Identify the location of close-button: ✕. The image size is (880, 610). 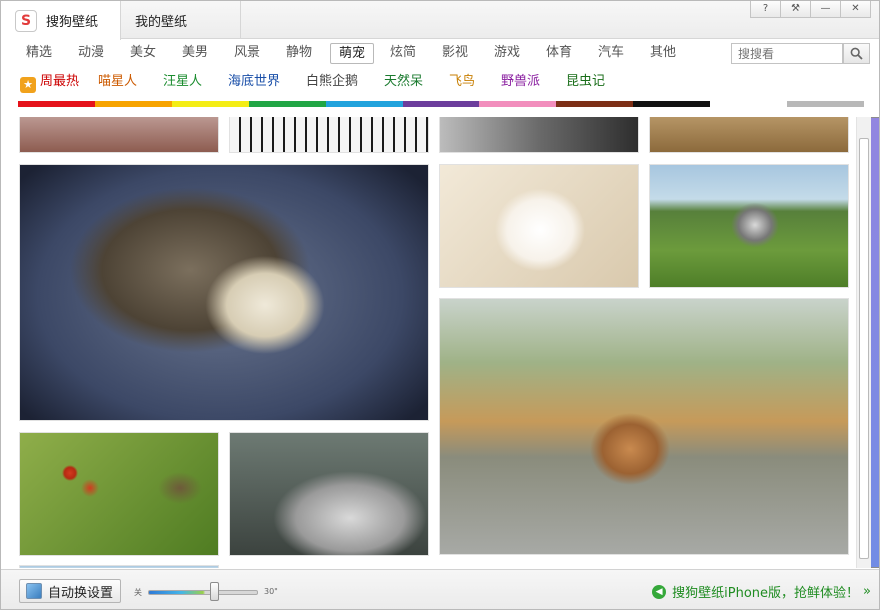
(855, 9).